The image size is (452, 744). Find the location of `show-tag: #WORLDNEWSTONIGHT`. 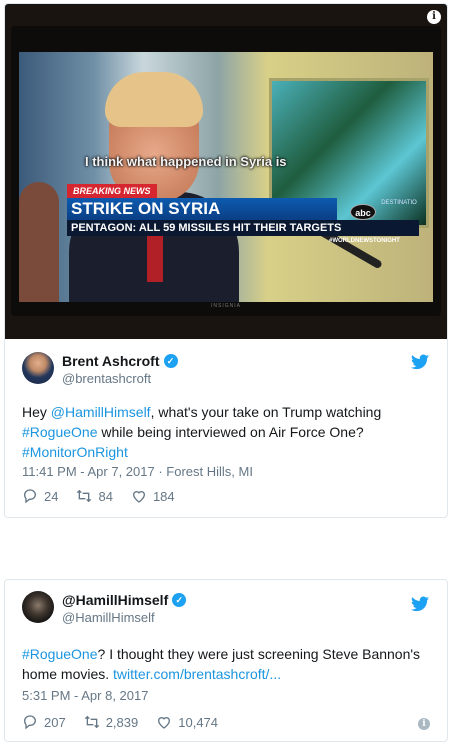

show-tag: #WORLDNEWSTONIGHT is located at coordinates (364, 241).